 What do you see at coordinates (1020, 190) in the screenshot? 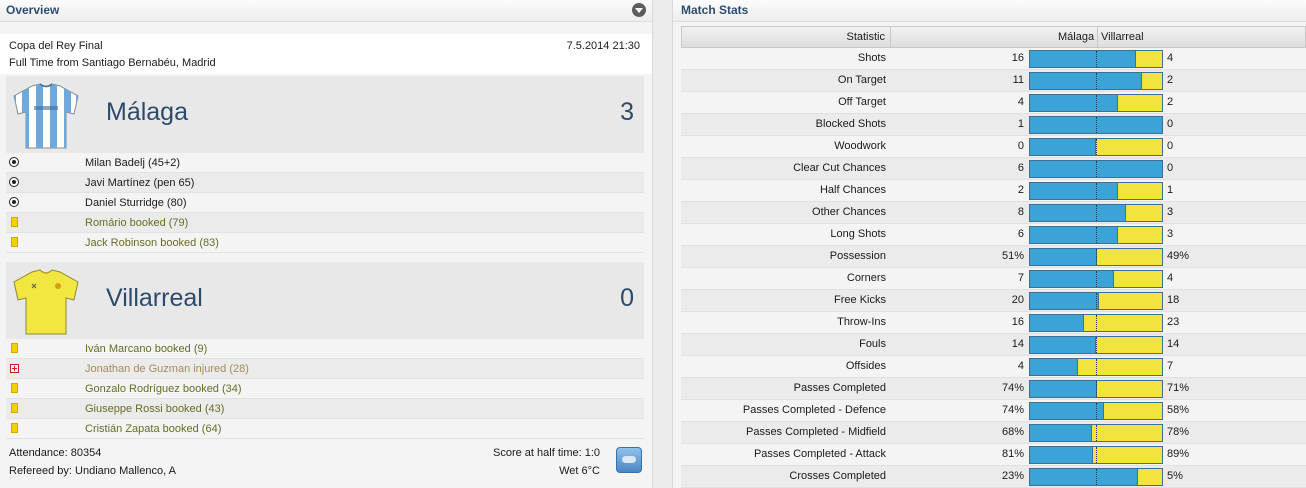
I see `stat-home-value: 2` at bounding box center [1020, 190].